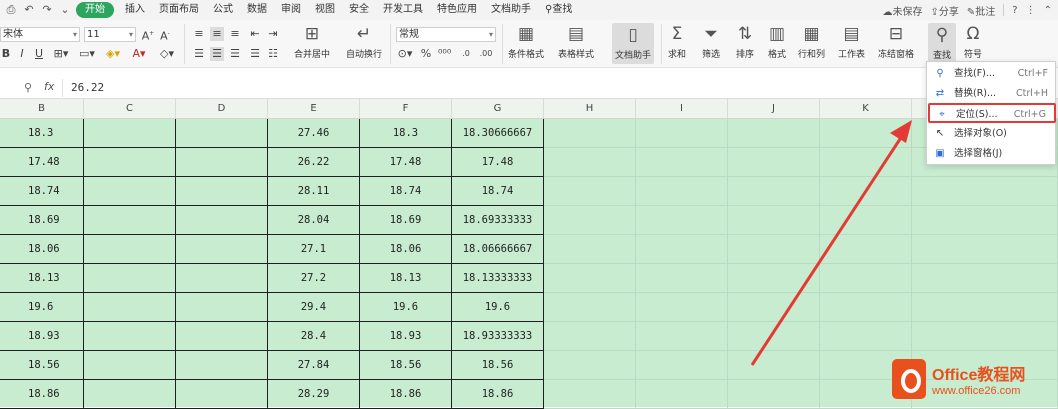  I want to click on office-logo-icon, so click(909, 379).